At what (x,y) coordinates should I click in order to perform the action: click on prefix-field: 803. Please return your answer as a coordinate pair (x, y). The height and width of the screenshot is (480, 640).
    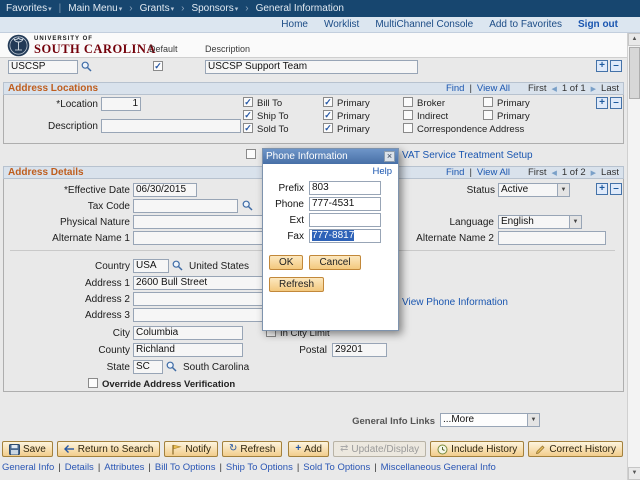
    Looking at the image, I should click on (345, 188).